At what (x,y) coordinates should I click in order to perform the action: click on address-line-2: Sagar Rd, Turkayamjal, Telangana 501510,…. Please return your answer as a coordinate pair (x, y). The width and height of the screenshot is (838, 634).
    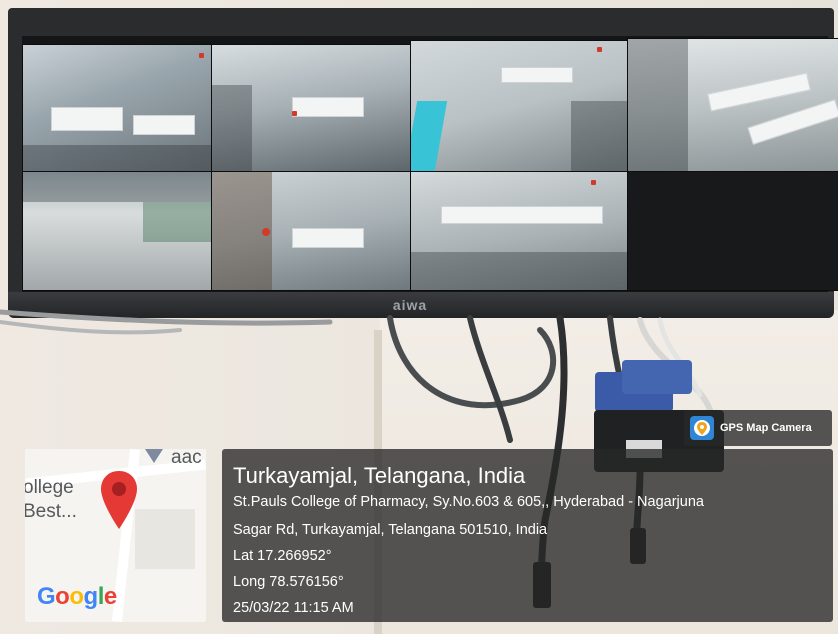
    Looking at the image, I should click on (390, 530).